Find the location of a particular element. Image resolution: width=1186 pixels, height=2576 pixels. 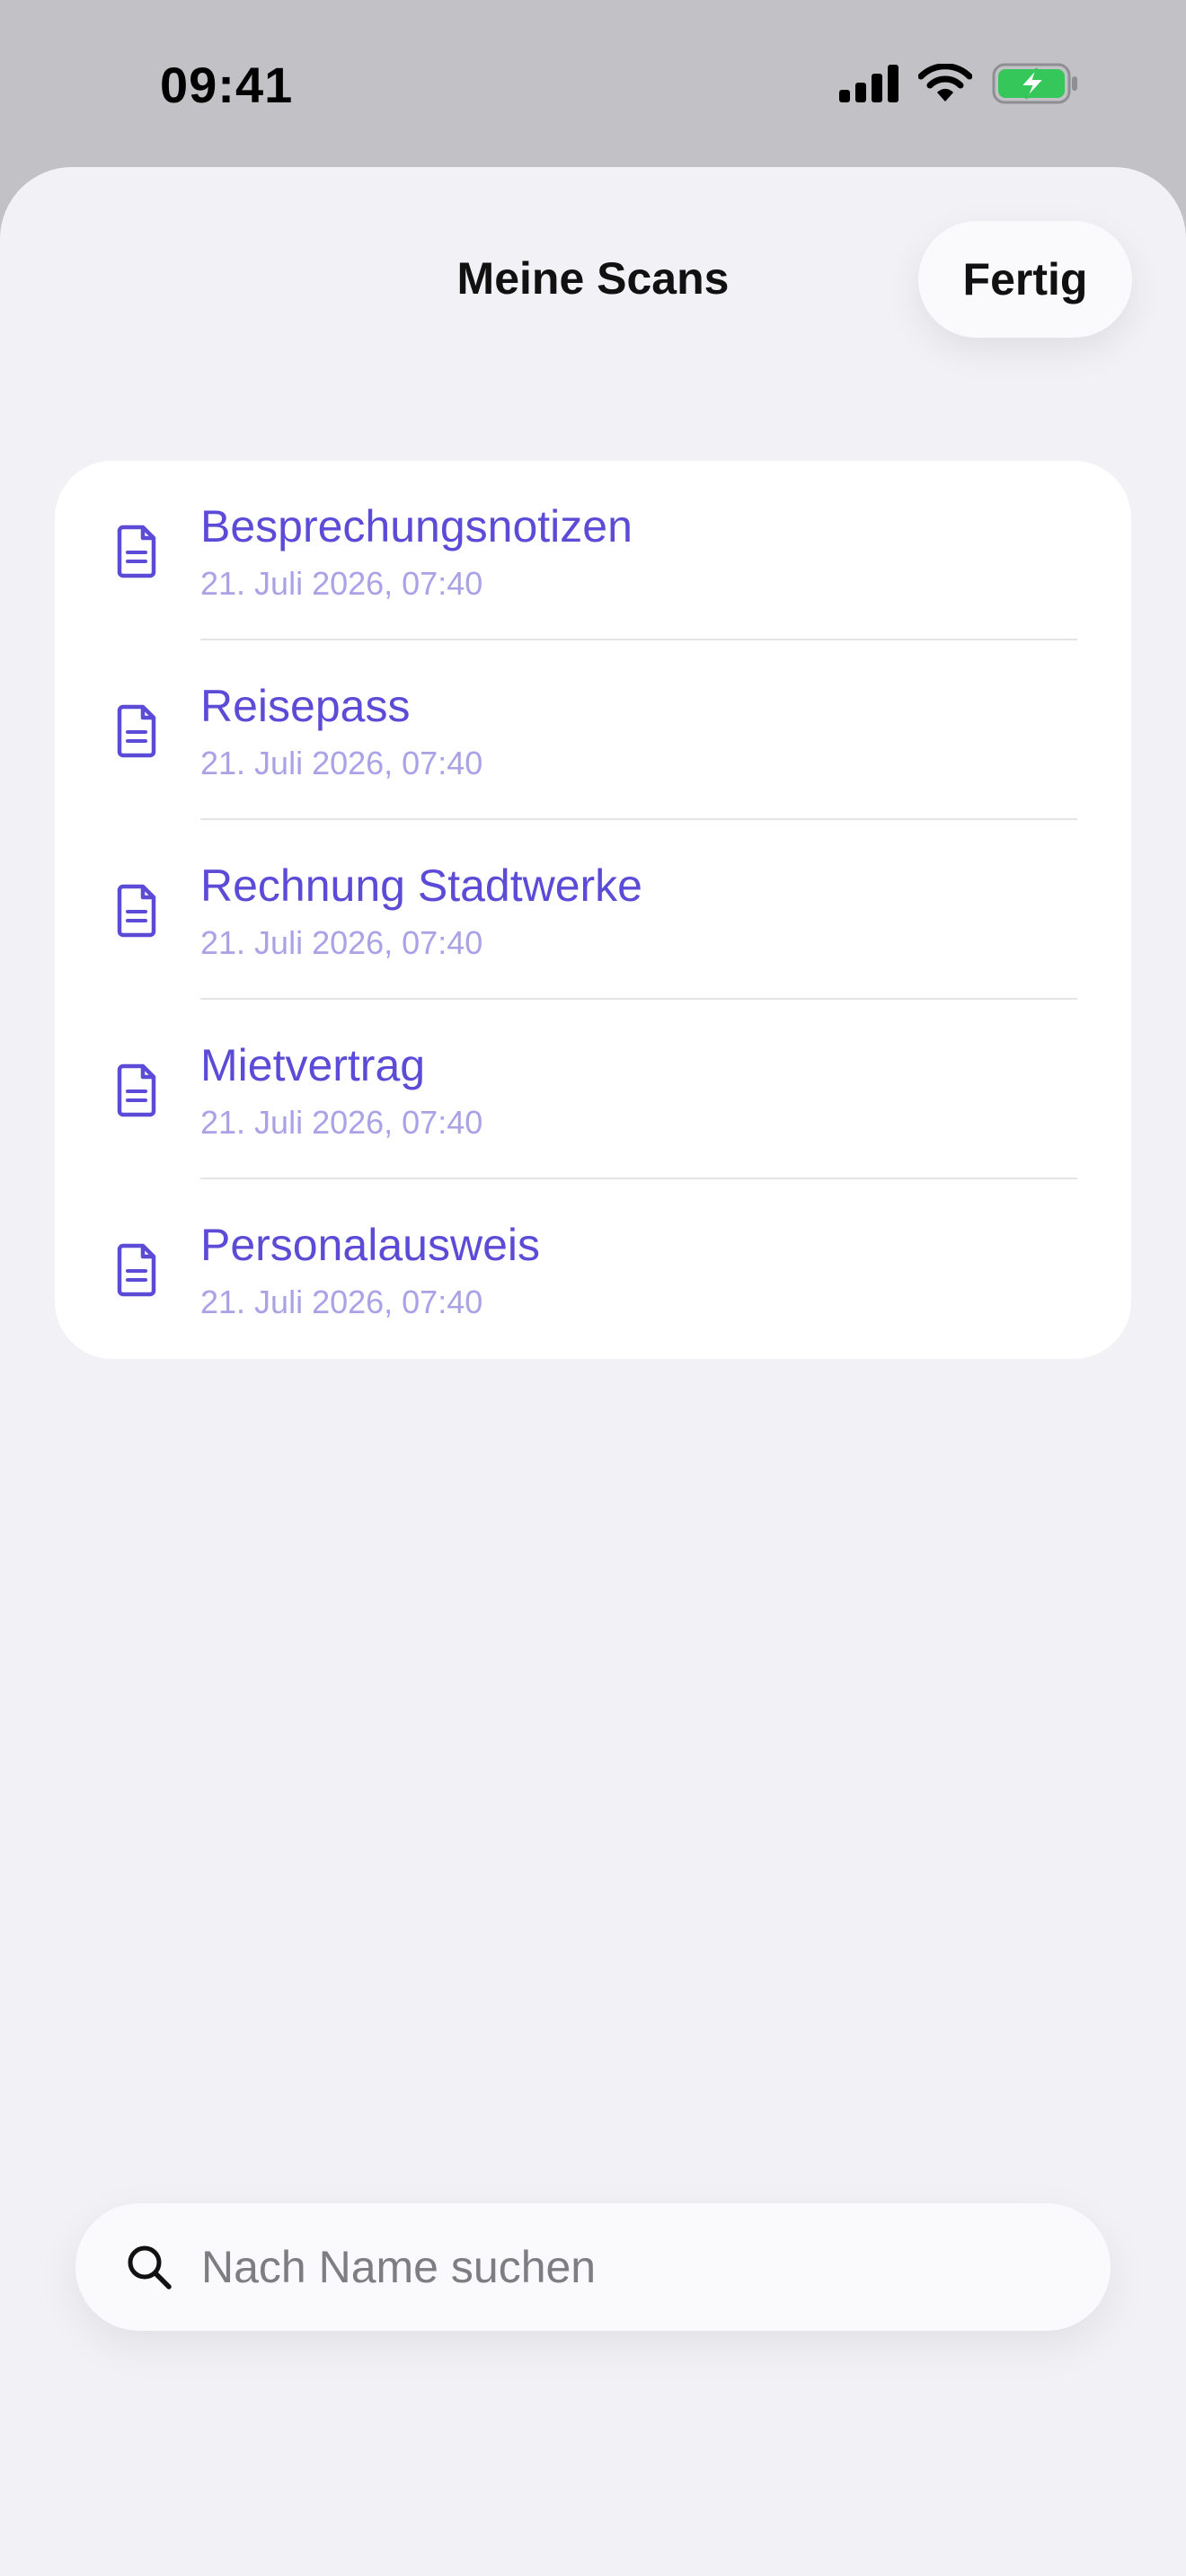

wifi-icon is located at coordinates (945, 85).